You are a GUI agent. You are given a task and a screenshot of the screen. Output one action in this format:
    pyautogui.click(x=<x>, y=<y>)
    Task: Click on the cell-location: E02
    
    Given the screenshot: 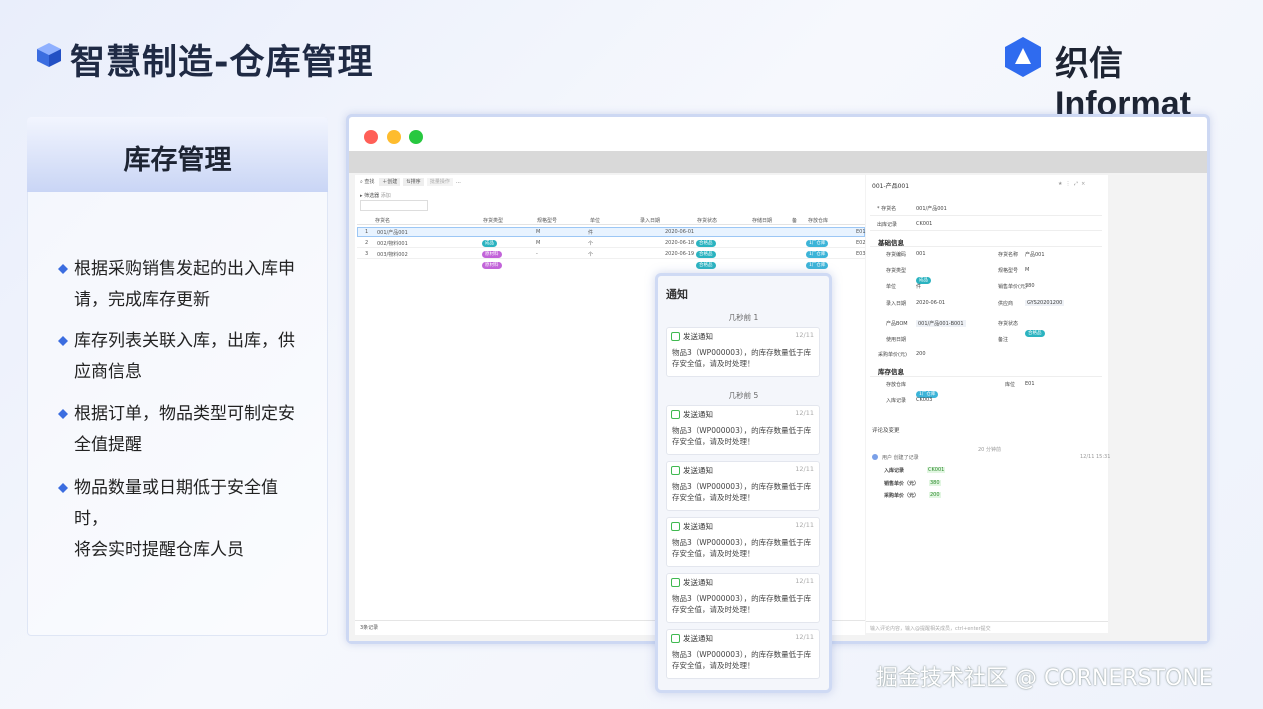 What is the action you would take?
    pyautogui.click(x=861, y=243)
    